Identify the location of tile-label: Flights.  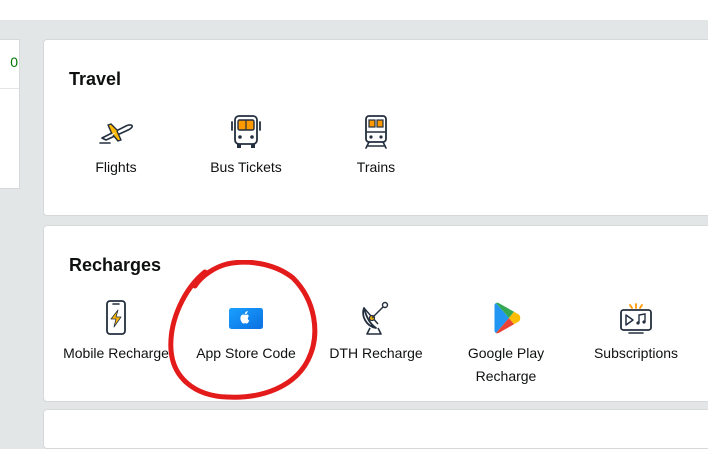
(116, 167).